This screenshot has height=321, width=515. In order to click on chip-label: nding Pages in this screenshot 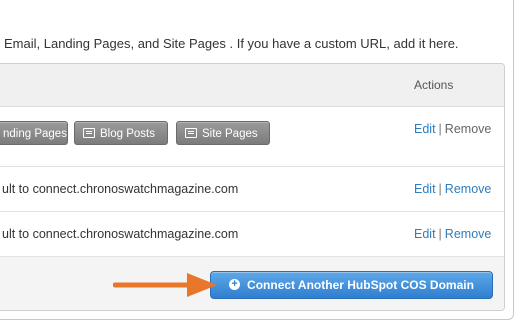, I will do `click(35, 134)`.